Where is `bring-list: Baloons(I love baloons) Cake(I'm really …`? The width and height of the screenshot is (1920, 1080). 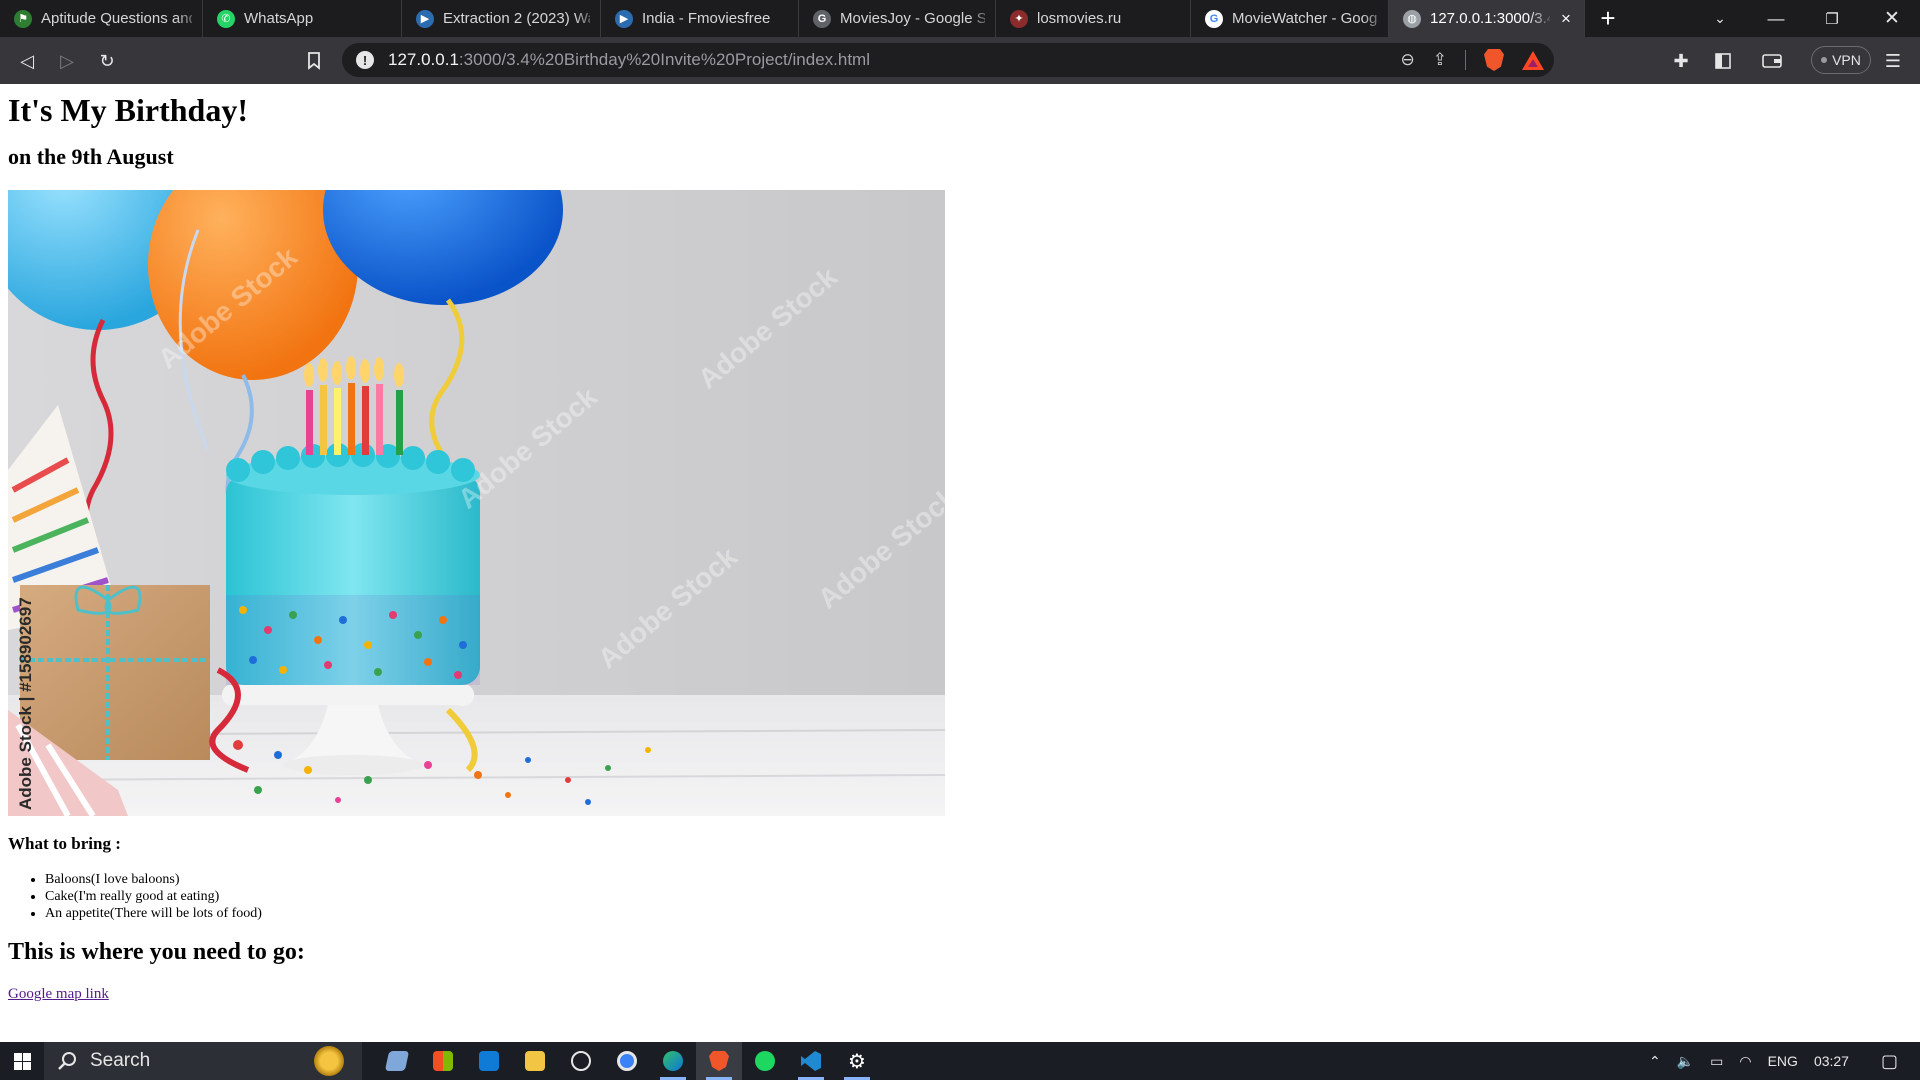 bring-list: Baloons(I love baloons) Cake(I'm really … is located at coordinates (153, 896).